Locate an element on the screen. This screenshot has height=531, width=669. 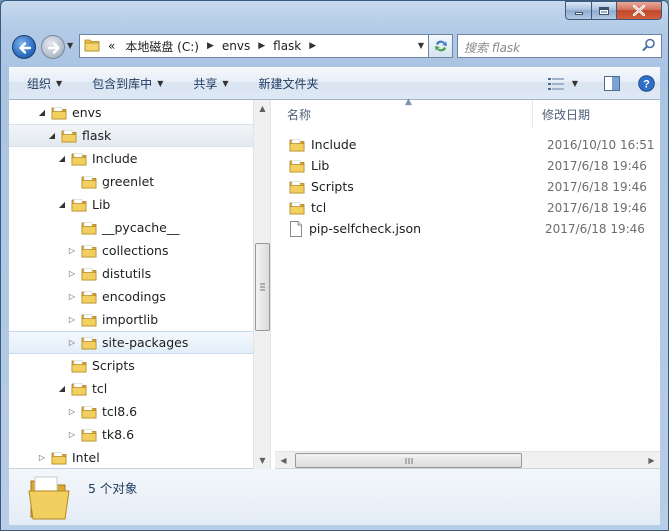
navigation-scrollbar: ▲ ▼ is located at coordinates (261, 284).